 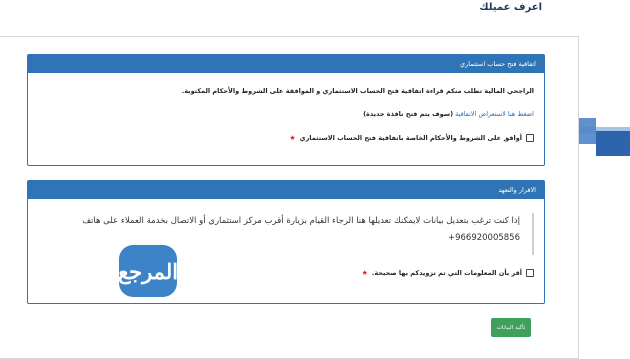 What do you see at coordinates (494, 114) in the screenshot?
I see `view-agreement-link: اضغط هنا لاستعراض الاتفاقية` at bounding box center [494, 114].